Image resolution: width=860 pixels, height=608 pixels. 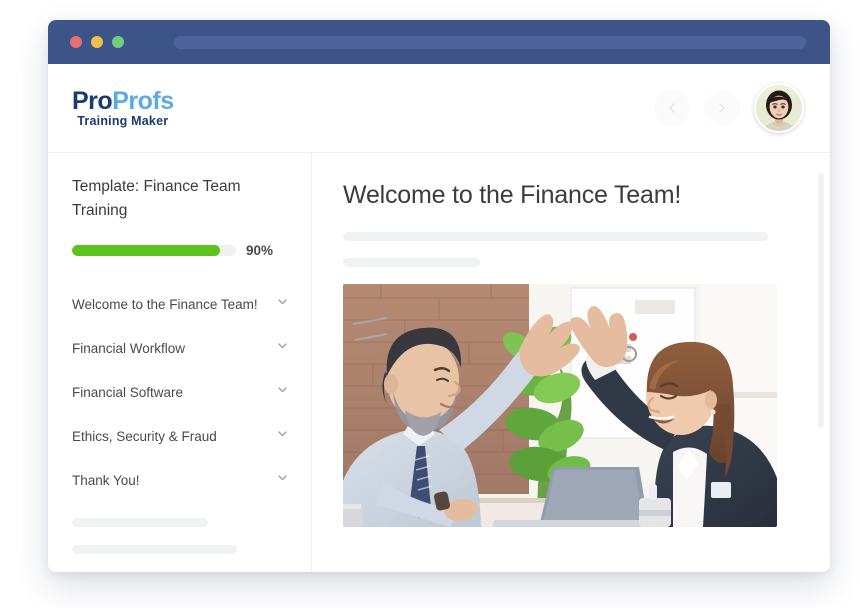 I want to click on sidebar-menu-item: Ethics, Security & Fraud, so click(x=180, y=436).